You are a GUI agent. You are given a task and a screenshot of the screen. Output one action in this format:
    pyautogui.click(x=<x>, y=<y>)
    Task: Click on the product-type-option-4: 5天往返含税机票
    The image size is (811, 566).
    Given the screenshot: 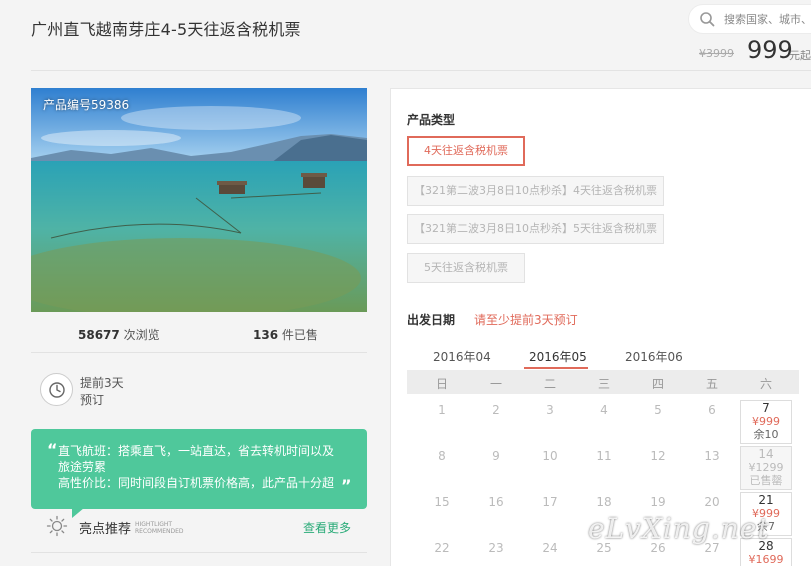 What is the action you would take?
    pyautogui.click(x=466, y=268)
    